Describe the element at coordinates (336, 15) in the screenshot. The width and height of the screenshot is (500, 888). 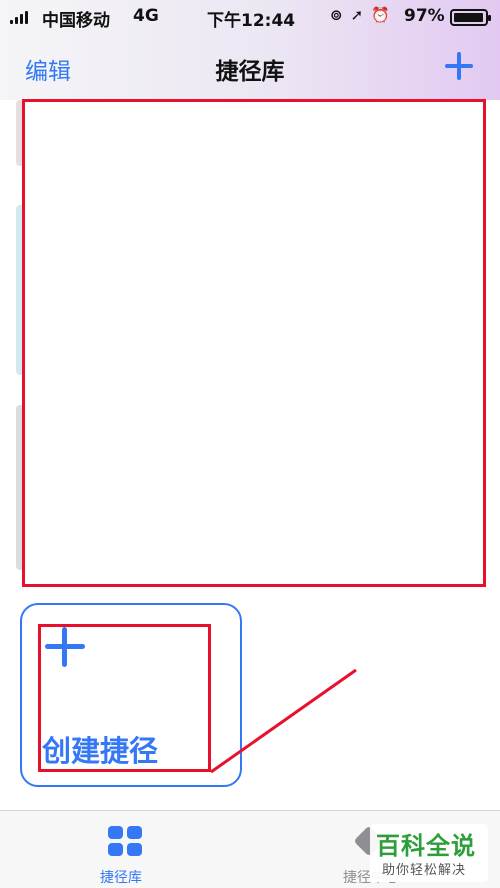
I see `rotation-lock-icon: ⊚` at that location.